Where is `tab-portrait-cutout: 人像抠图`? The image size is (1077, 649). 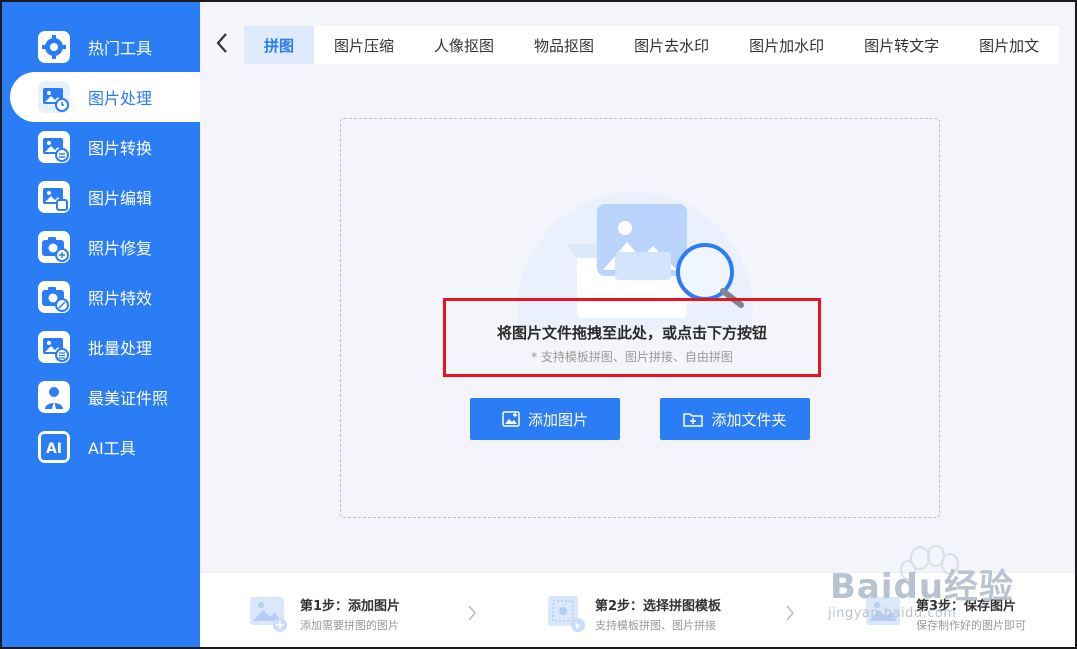 tab-portrait-cutout: 人像抠图 is located at coordinates (464, 45).